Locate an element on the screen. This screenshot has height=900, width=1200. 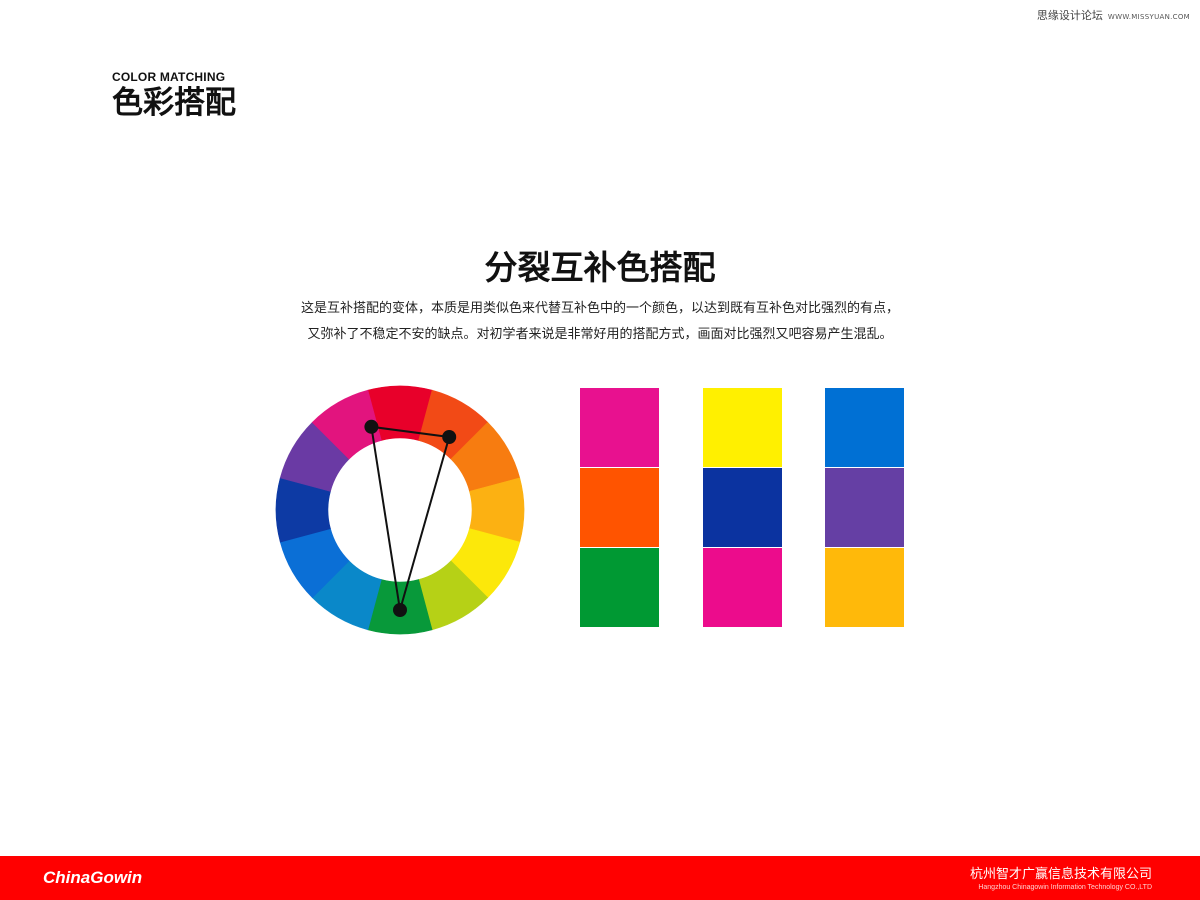
watermark-site-name: 思缘设计论坛 is located at coordinates (1069, 15).